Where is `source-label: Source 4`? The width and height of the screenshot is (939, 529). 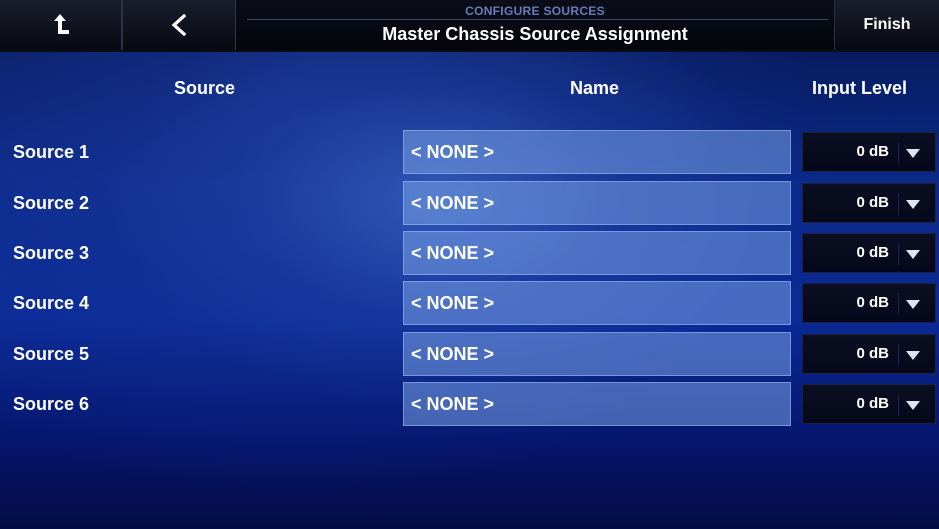
source-label: Source 4 is located at coordinates (51, 303).